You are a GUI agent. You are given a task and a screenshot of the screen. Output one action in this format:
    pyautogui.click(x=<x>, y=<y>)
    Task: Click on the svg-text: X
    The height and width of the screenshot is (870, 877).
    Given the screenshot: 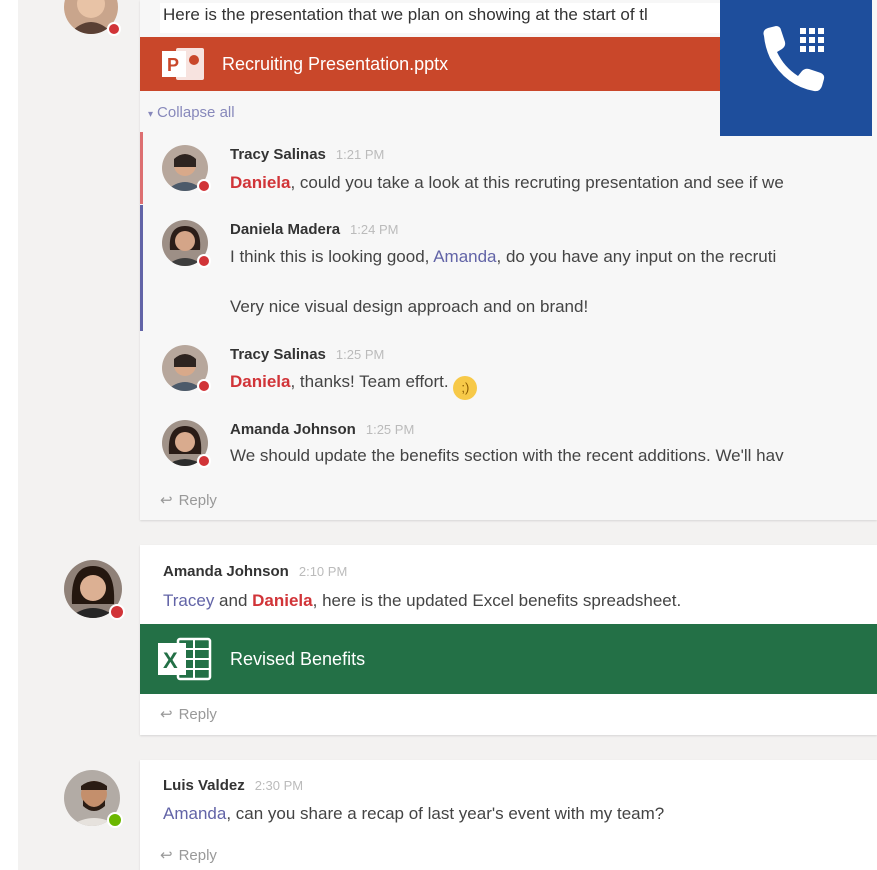 What is the action you would take?
    pyautogui.click(x=170, y=660)
    